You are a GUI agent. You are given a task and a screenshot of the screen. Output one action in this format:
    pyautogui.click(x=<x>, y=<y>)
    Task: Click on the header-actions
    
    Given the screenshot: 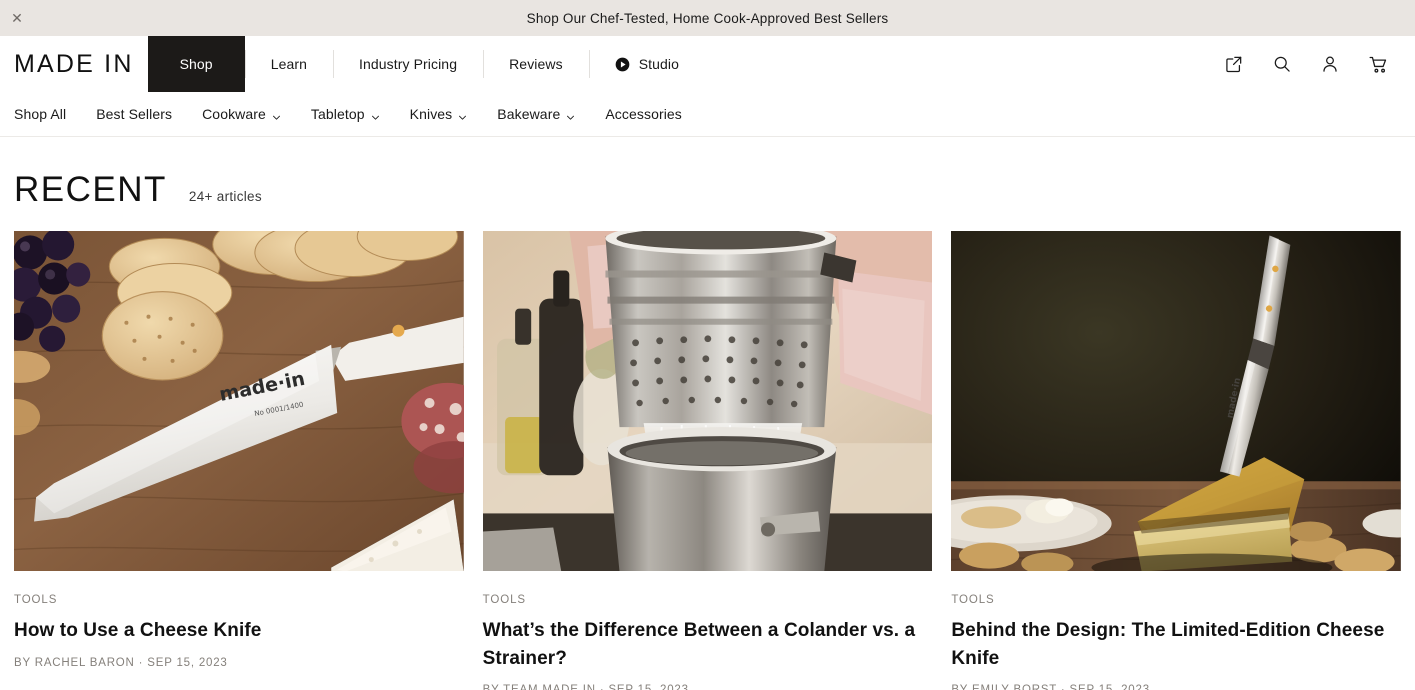 What is the action you would take?
    pyautogui.click(x=1319, y=64)
    